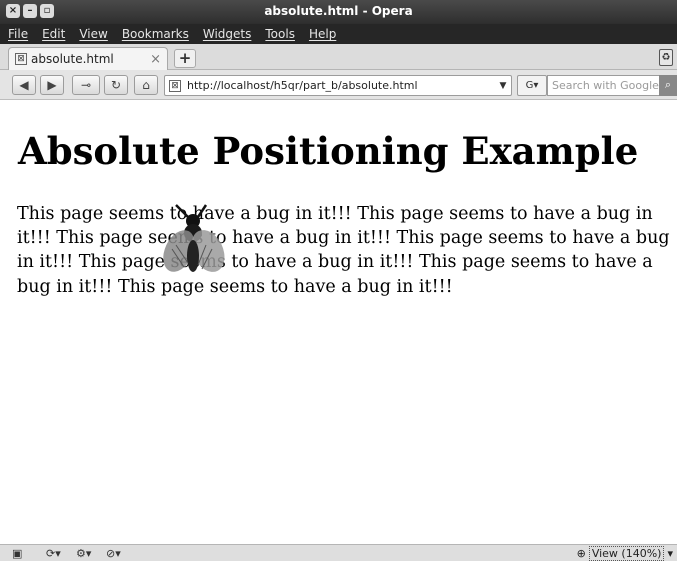  I want to click on trash-icon: ♻, so click(666, 57).